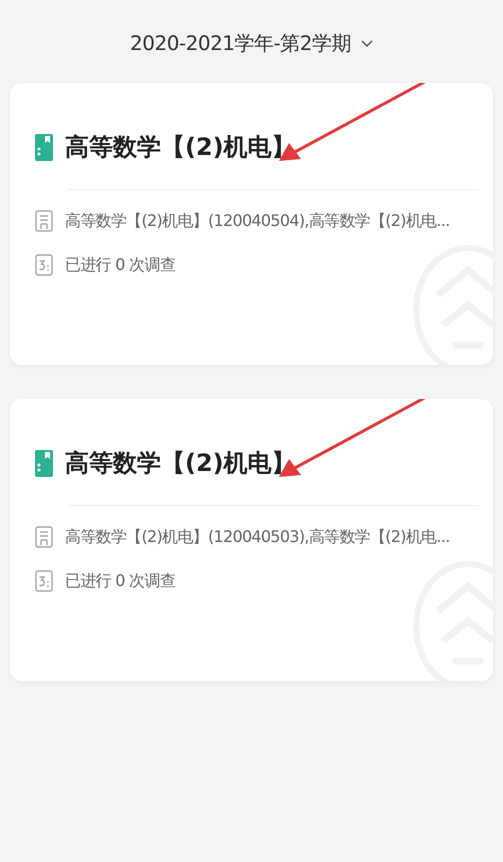  I want to click on semester-picker: 2020-2021学年-第2学期, so click(251, 43).